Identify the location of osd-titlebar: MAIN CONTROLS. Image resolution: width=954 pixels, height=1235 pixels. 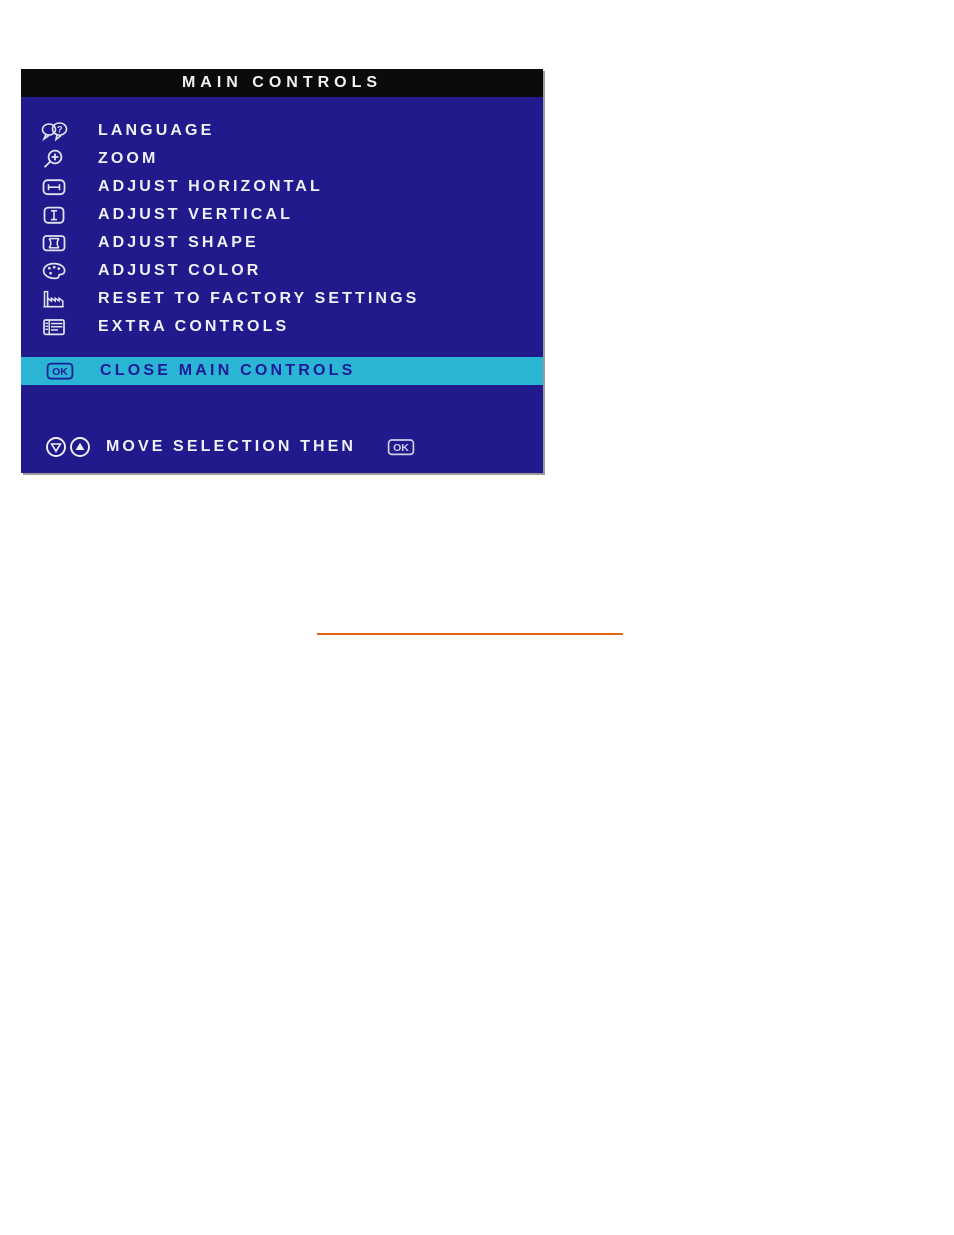
(282, 83).